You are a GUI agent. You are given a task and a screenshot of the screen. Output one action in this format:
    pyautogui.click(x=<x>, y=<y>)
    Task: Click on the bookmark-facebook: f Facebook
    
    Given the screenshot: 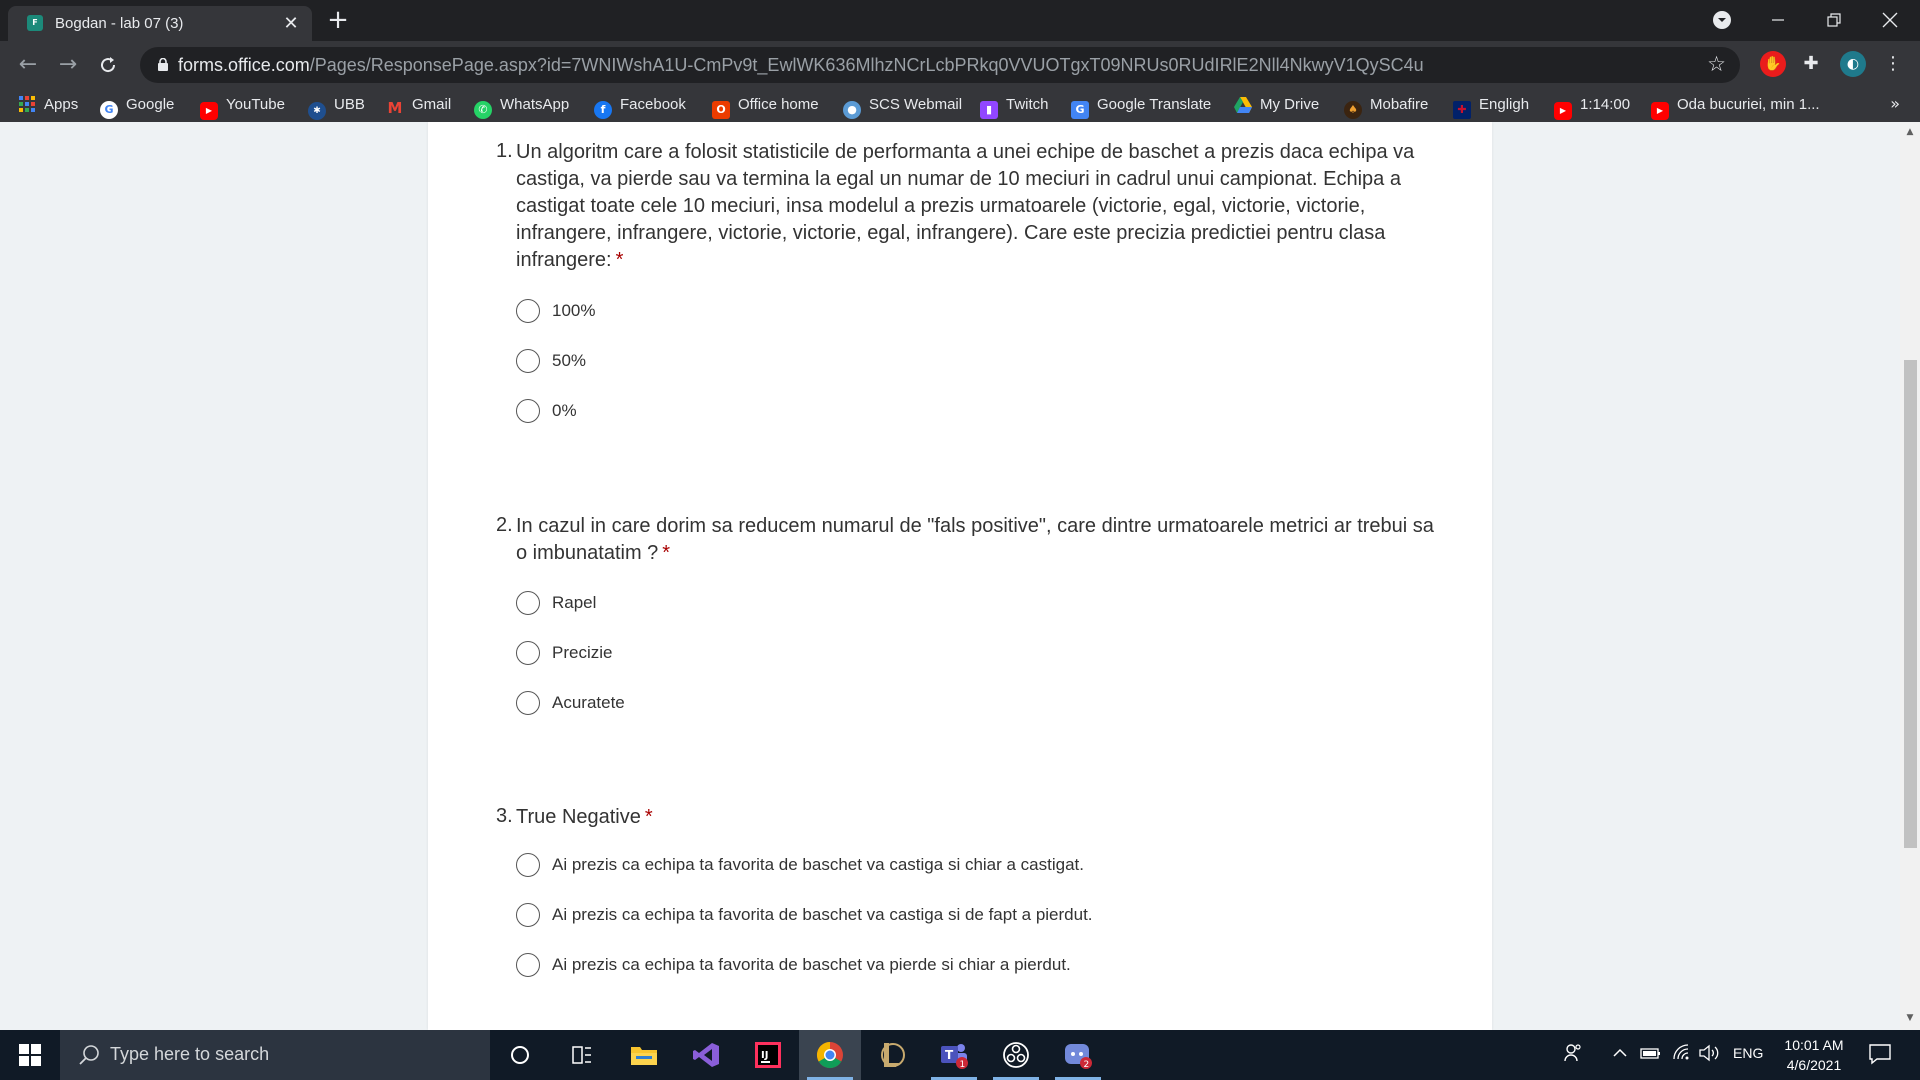 What is the action you would take?
    pyautogui.click(x=640, y=106)
    